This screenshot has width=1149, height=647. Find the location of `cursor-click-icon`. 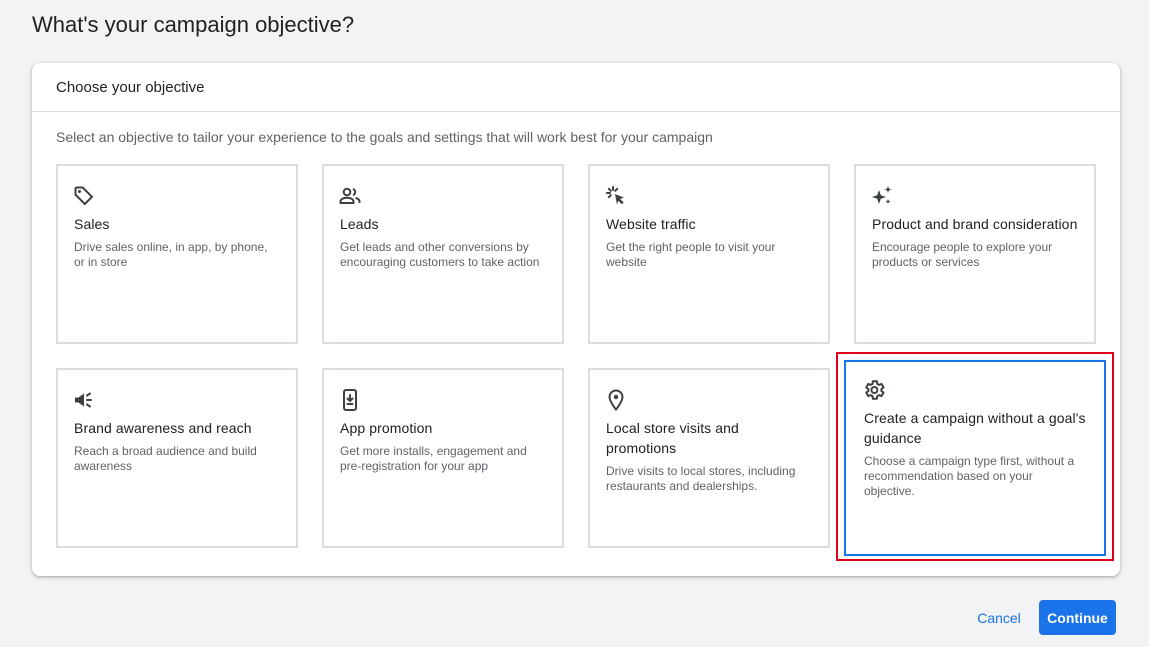

cursor-click-icon is located at coordinates (616, 196).